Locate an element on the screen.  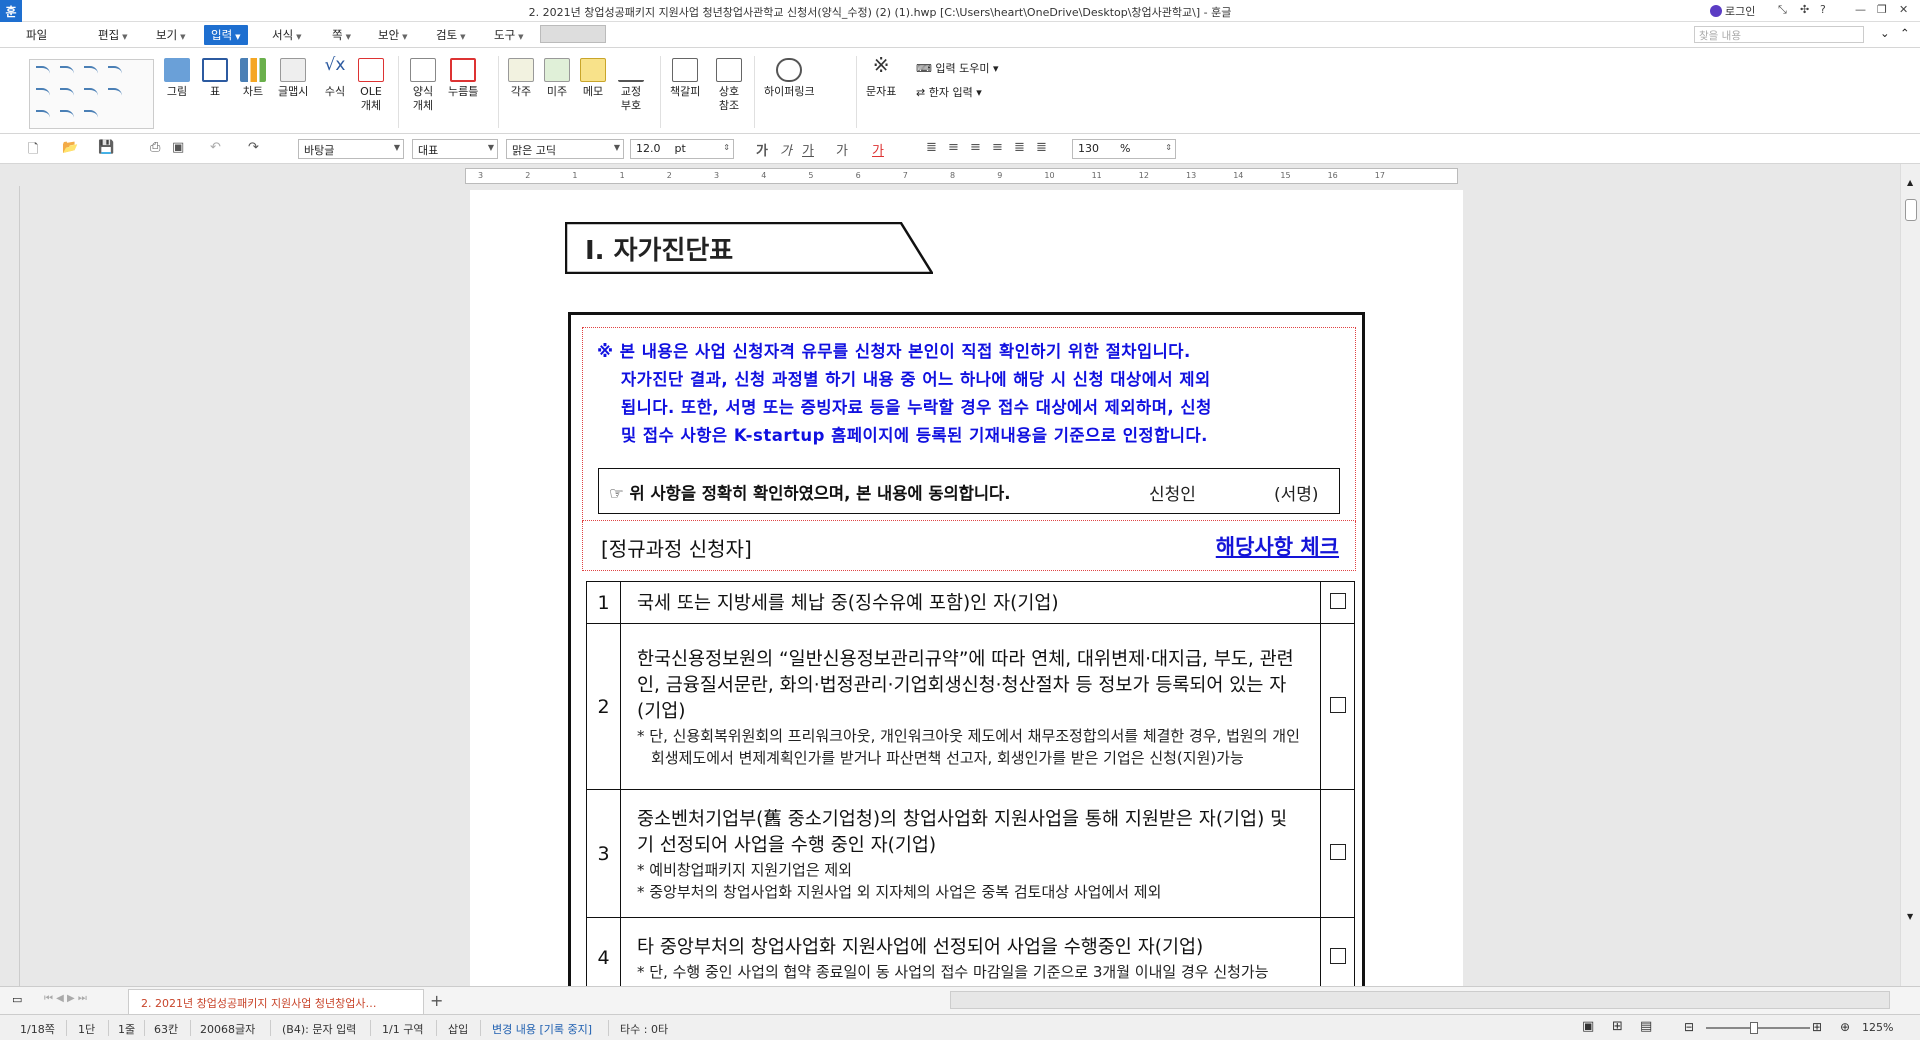
status-page: 1/18쪽 is located at coordinates (37, 1029).